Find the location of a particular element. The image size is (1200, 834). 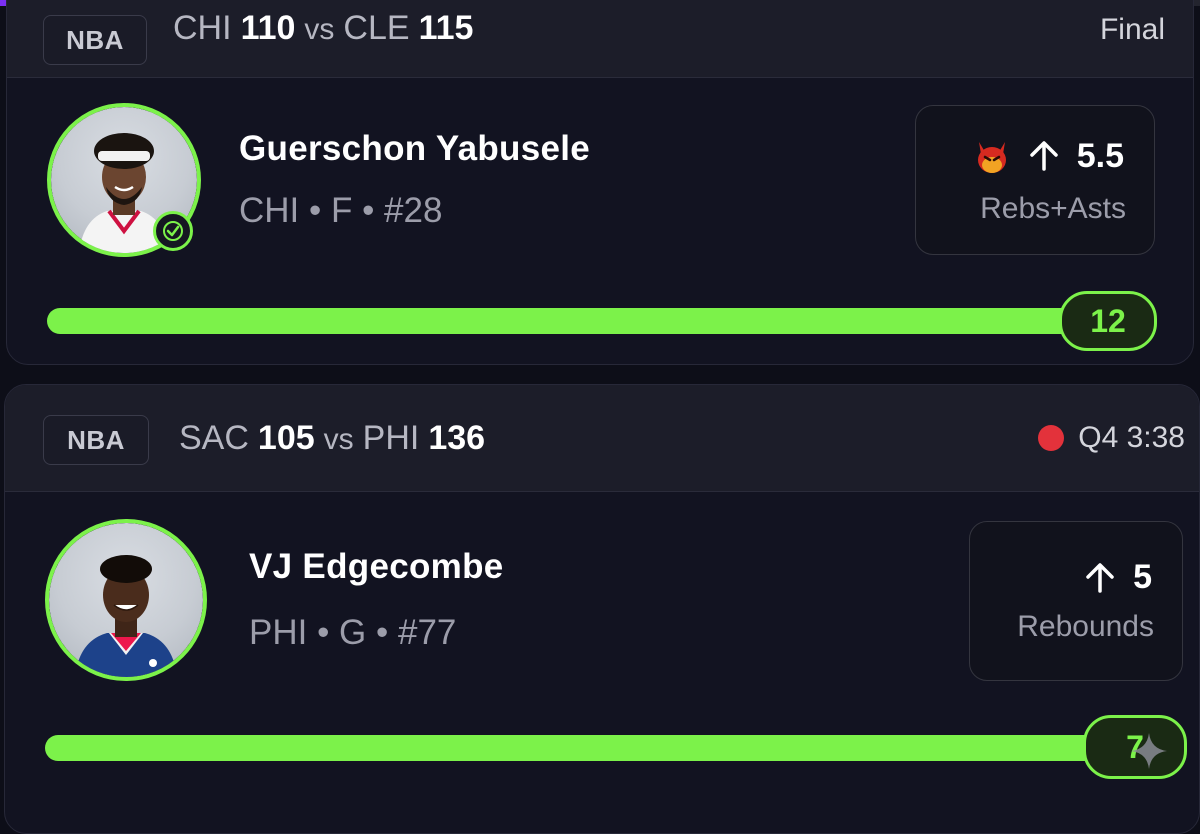

live-indicator-icon is located at coordinates (1051, 438).